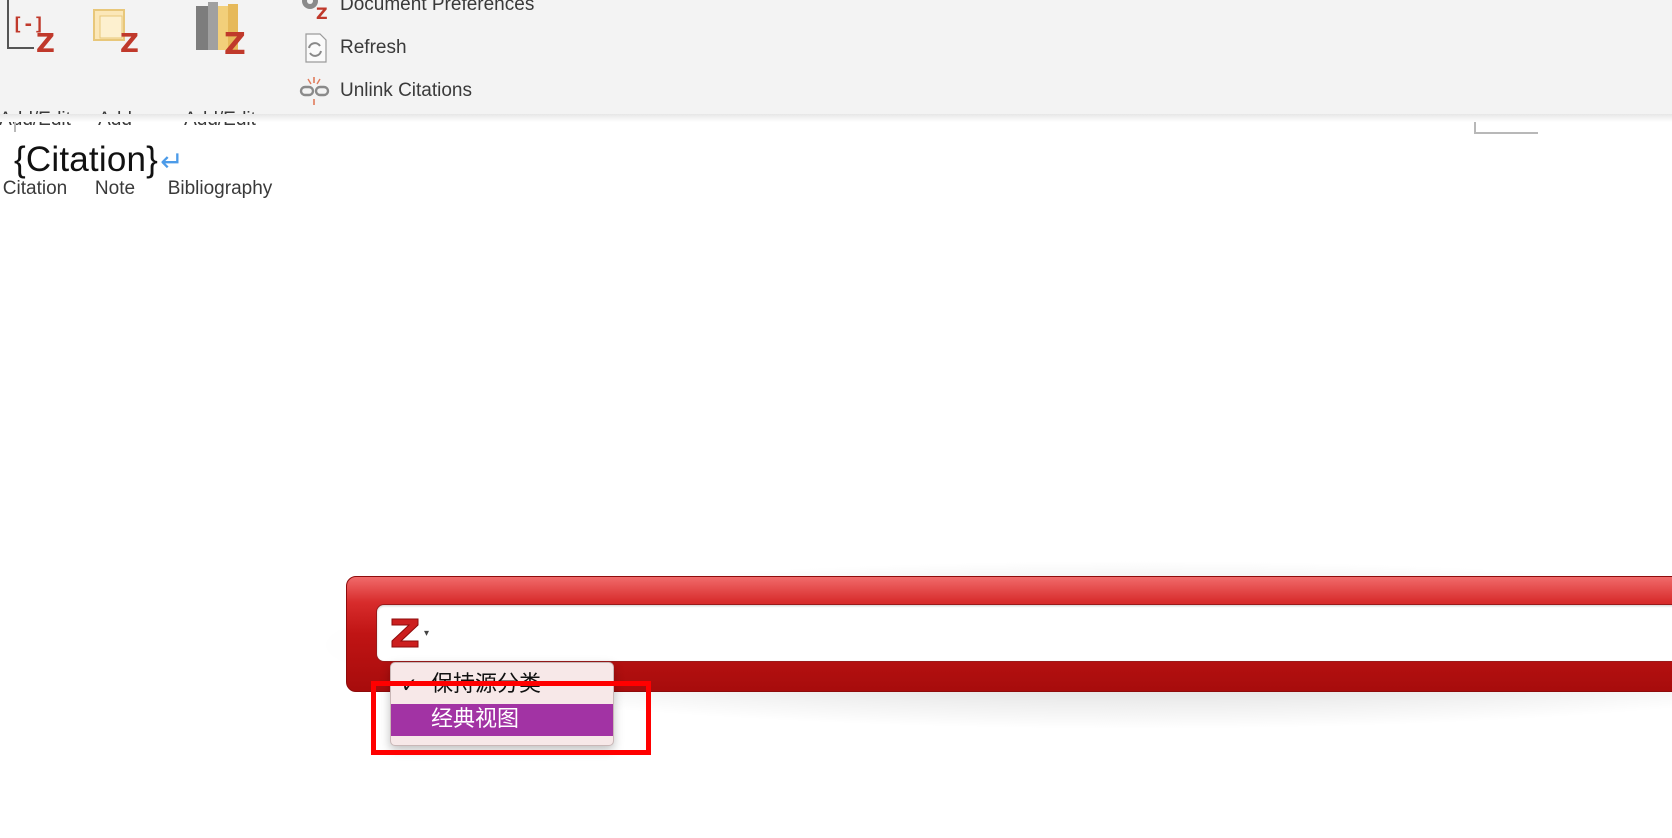 The width and height of the screenshot is (1672, 838). What do you see at coordinates (511, 718) in the screenshot?
I see `annotation-highlight-box` at bounding box center [511, 718].